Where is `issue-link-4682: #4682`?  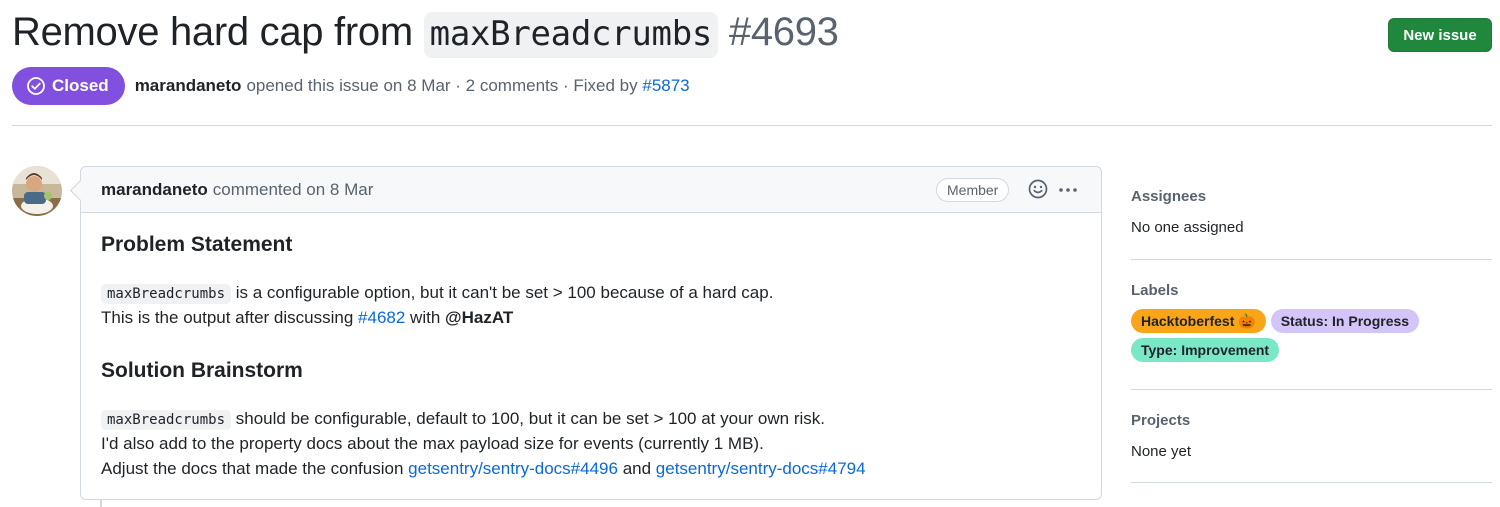
issue-link-4682: #4682 is located at coordinates (381, 317).